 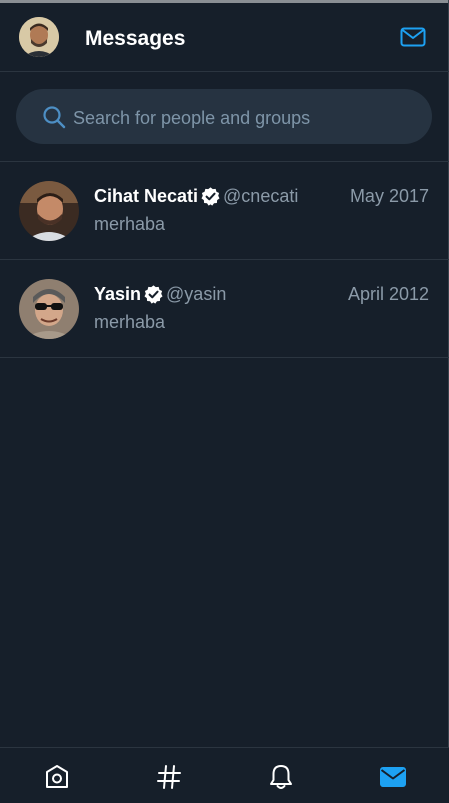 What do you see at coordinates (146, 196) in the screenshot?
I see `contact-name: Cihat Necati` at bounding box center [146, 196].